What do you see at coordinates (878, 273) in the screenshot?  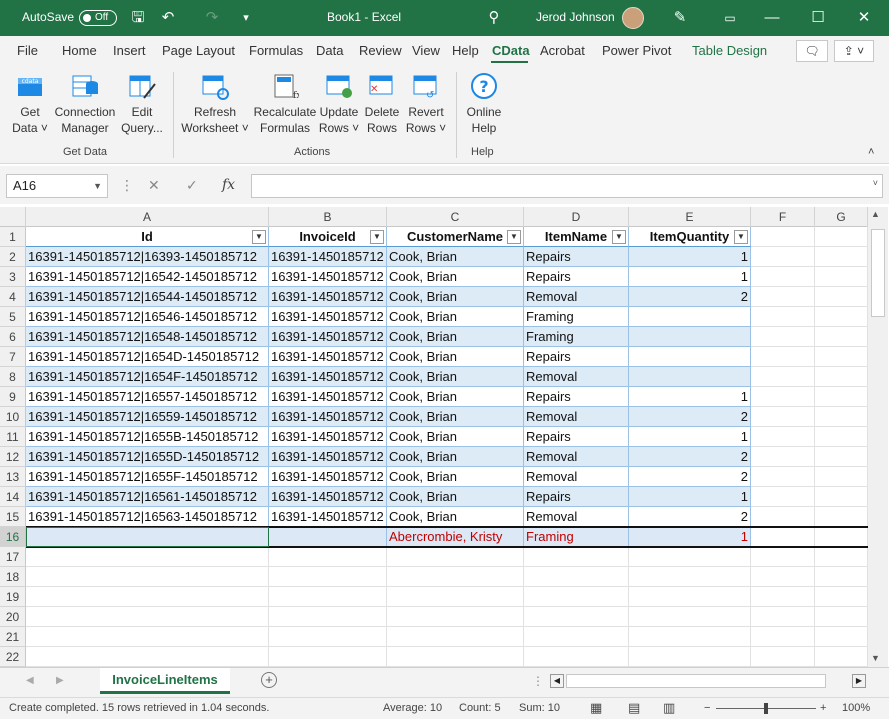 I see `scrollbar-thumb` at bounding box center [878, 273].